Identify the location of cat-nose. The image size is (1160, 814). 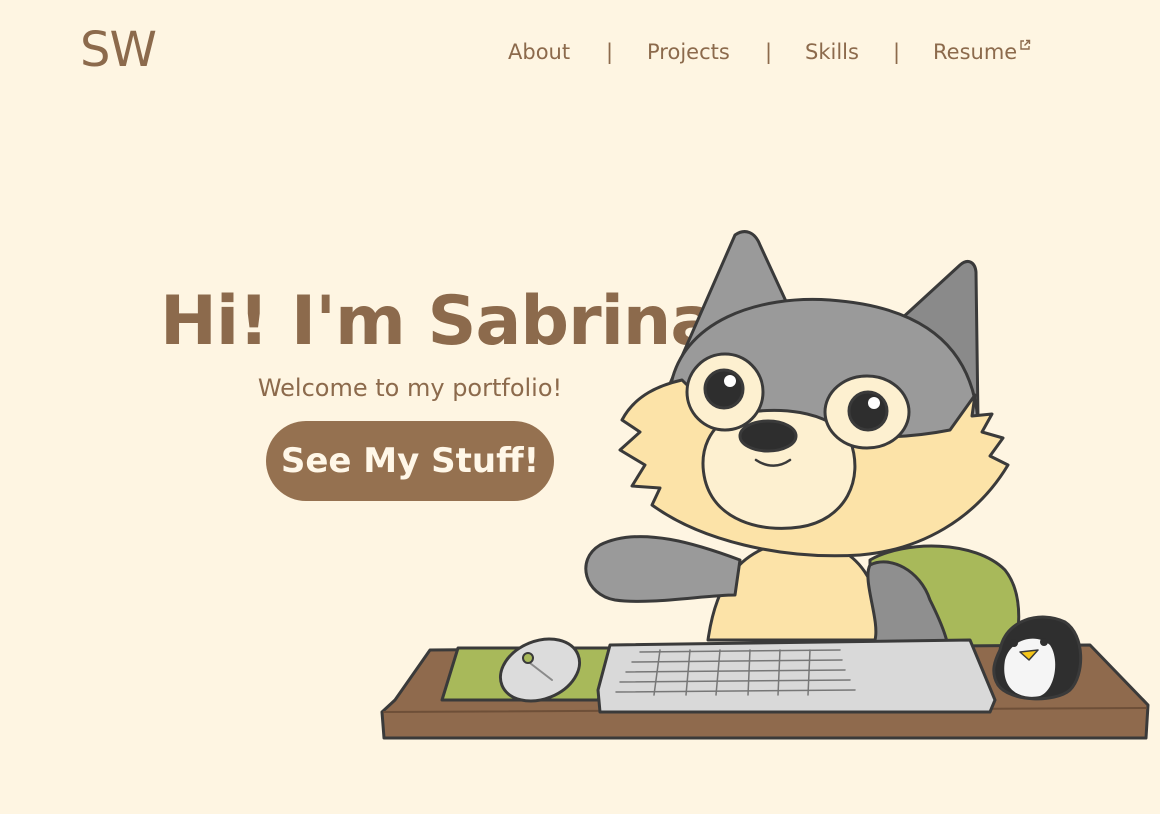
(768, 436).